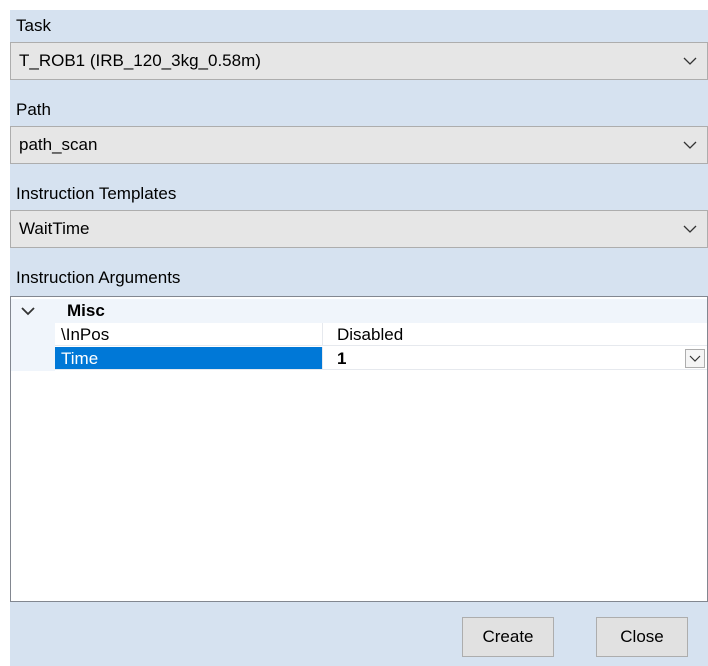  I want to click on create-button: Create, so click(508, 637).